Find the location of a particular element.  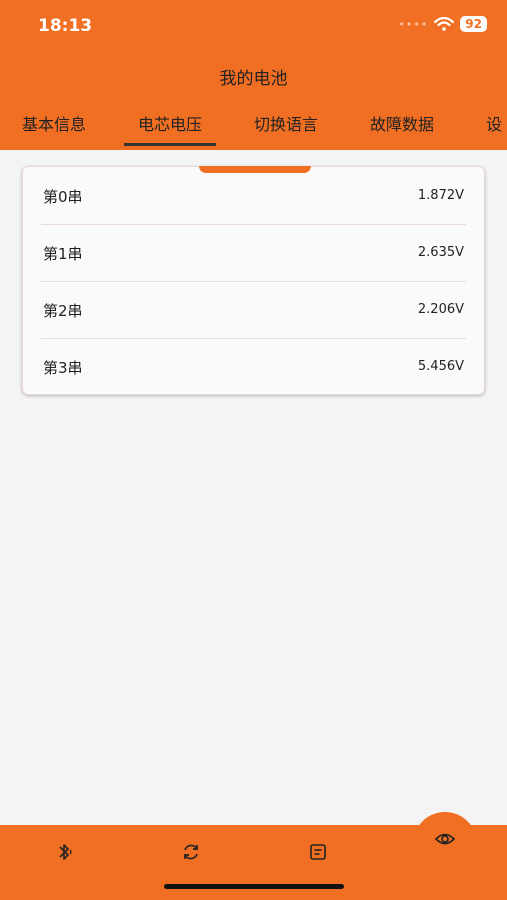

battery-indicator: 92 is located at coordinates (473, 24).